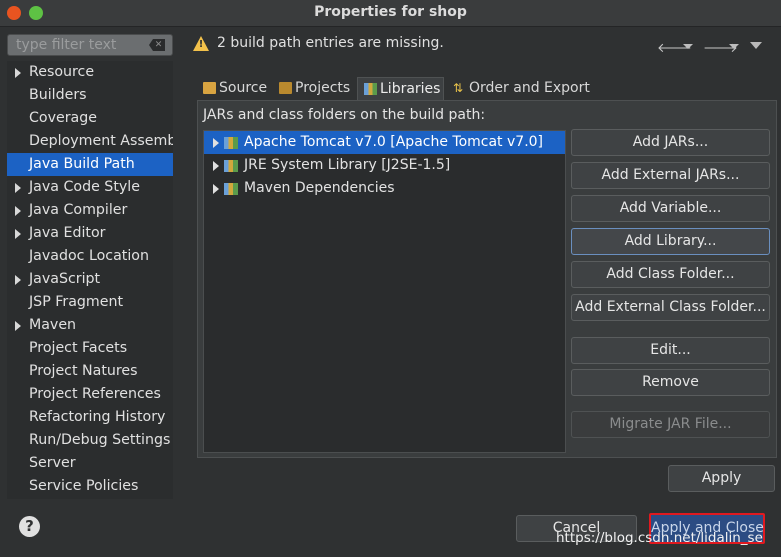 The height and width of the screenshot is (557, 781). I want to click on sidebar-item-project-facets: Project Facets, so click(90, 348).